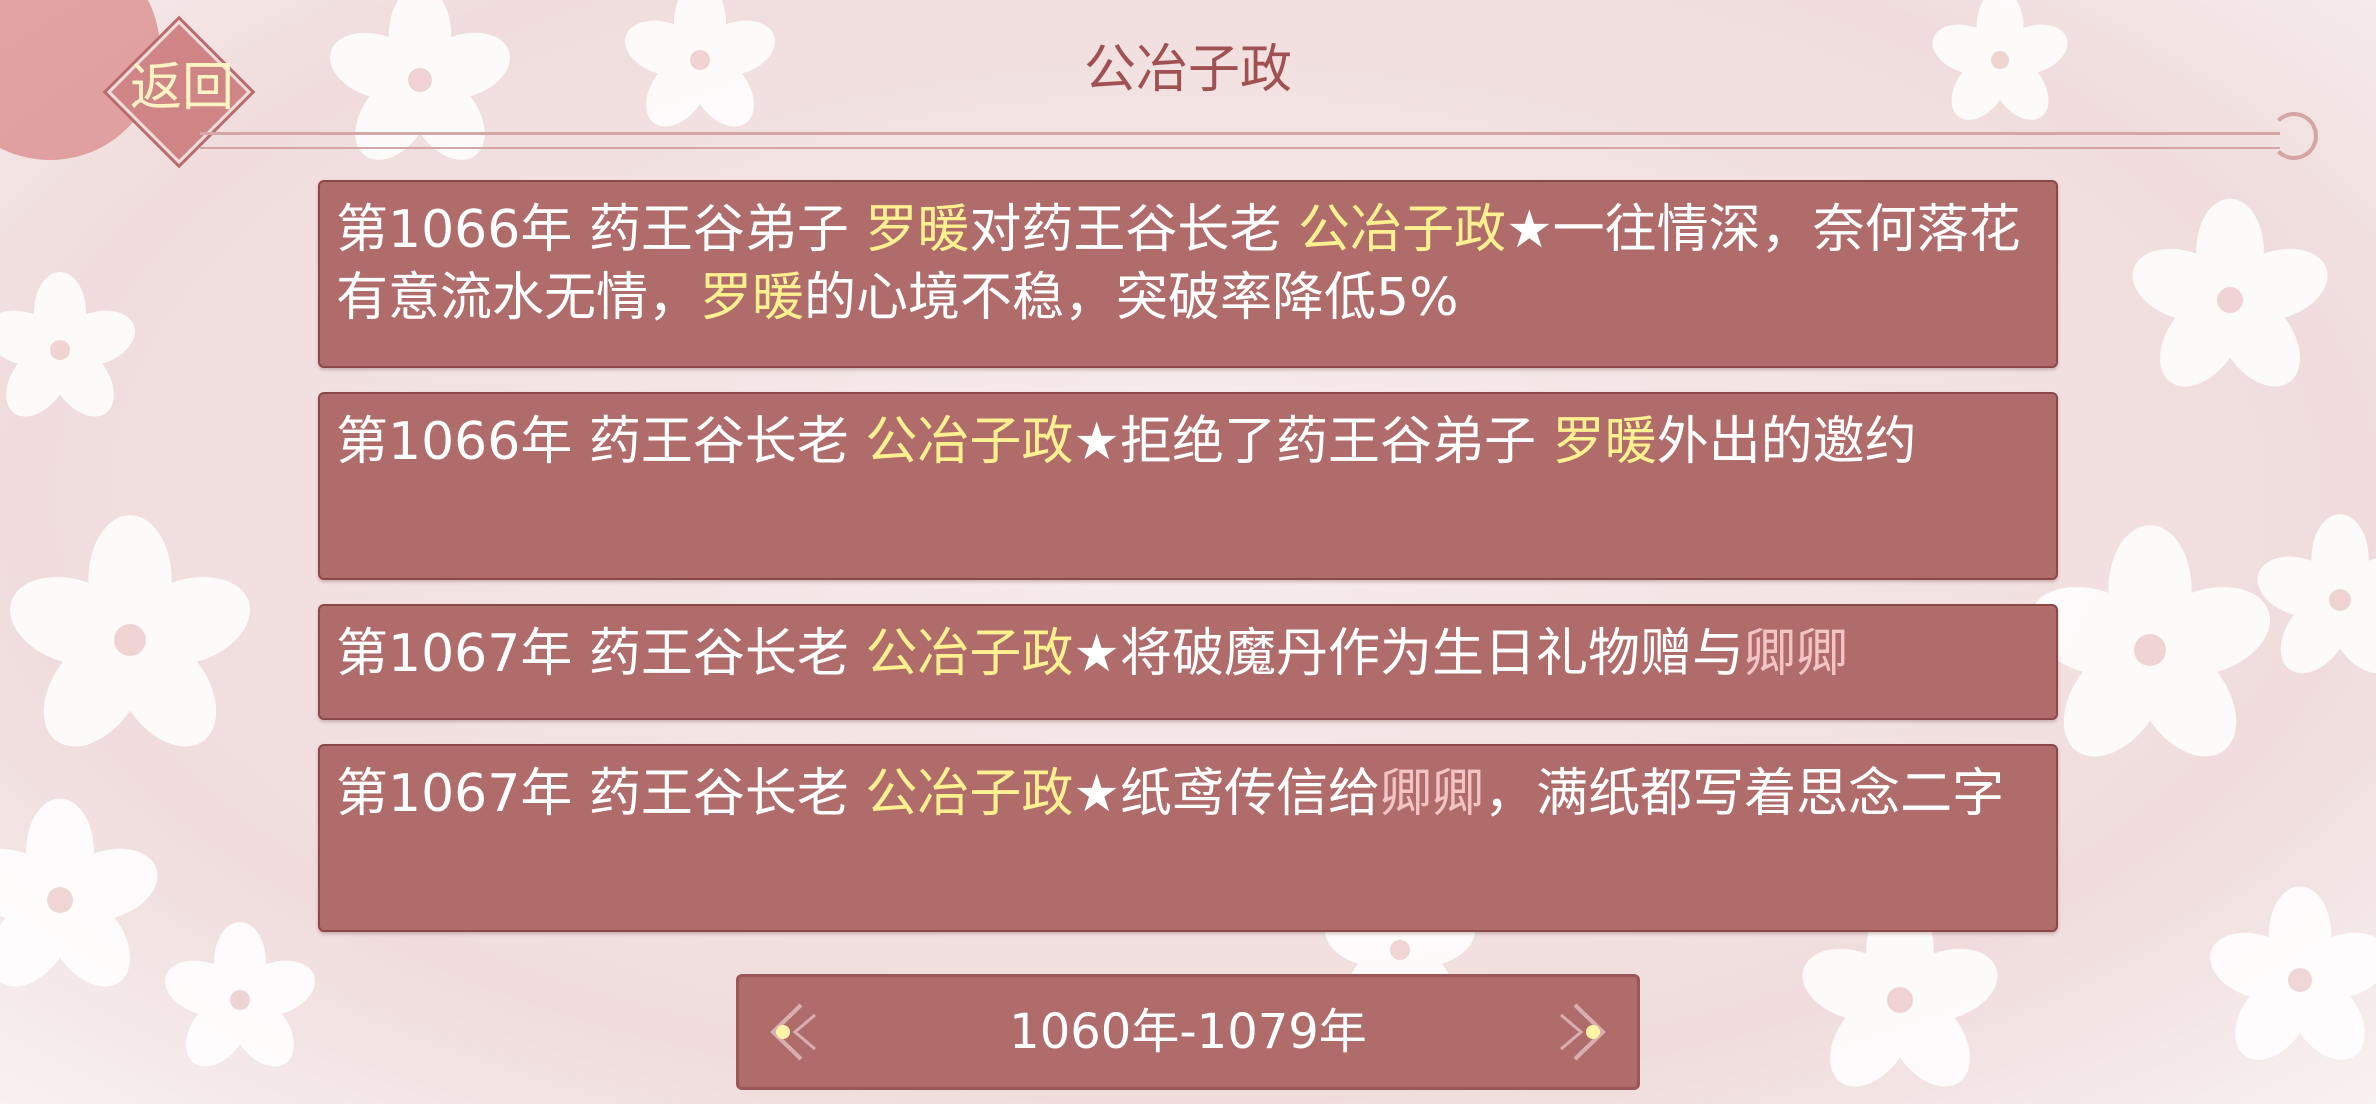 This screenshot has width=2376, height=1104. What do you see at coordinates (1187, 70) in the screenshot?
I see `page-title: 公冶子政` at bounding box center [1187, 70].